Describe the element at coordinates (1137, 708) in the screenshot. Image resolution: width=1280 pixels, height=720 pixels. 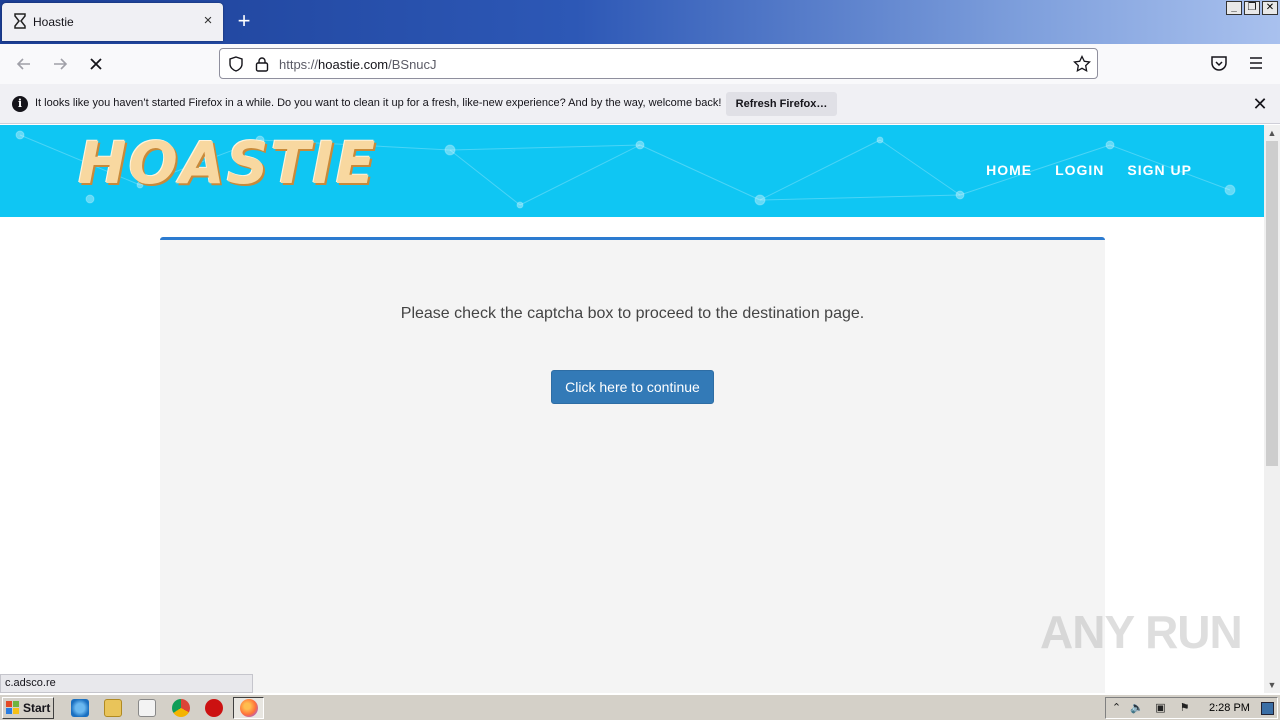
I see `volume-icon: 🔈` at that location.